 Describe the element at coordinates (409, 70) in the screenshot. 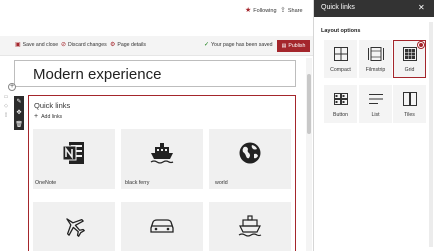

I see `layout-option-label: Grid` at that location.